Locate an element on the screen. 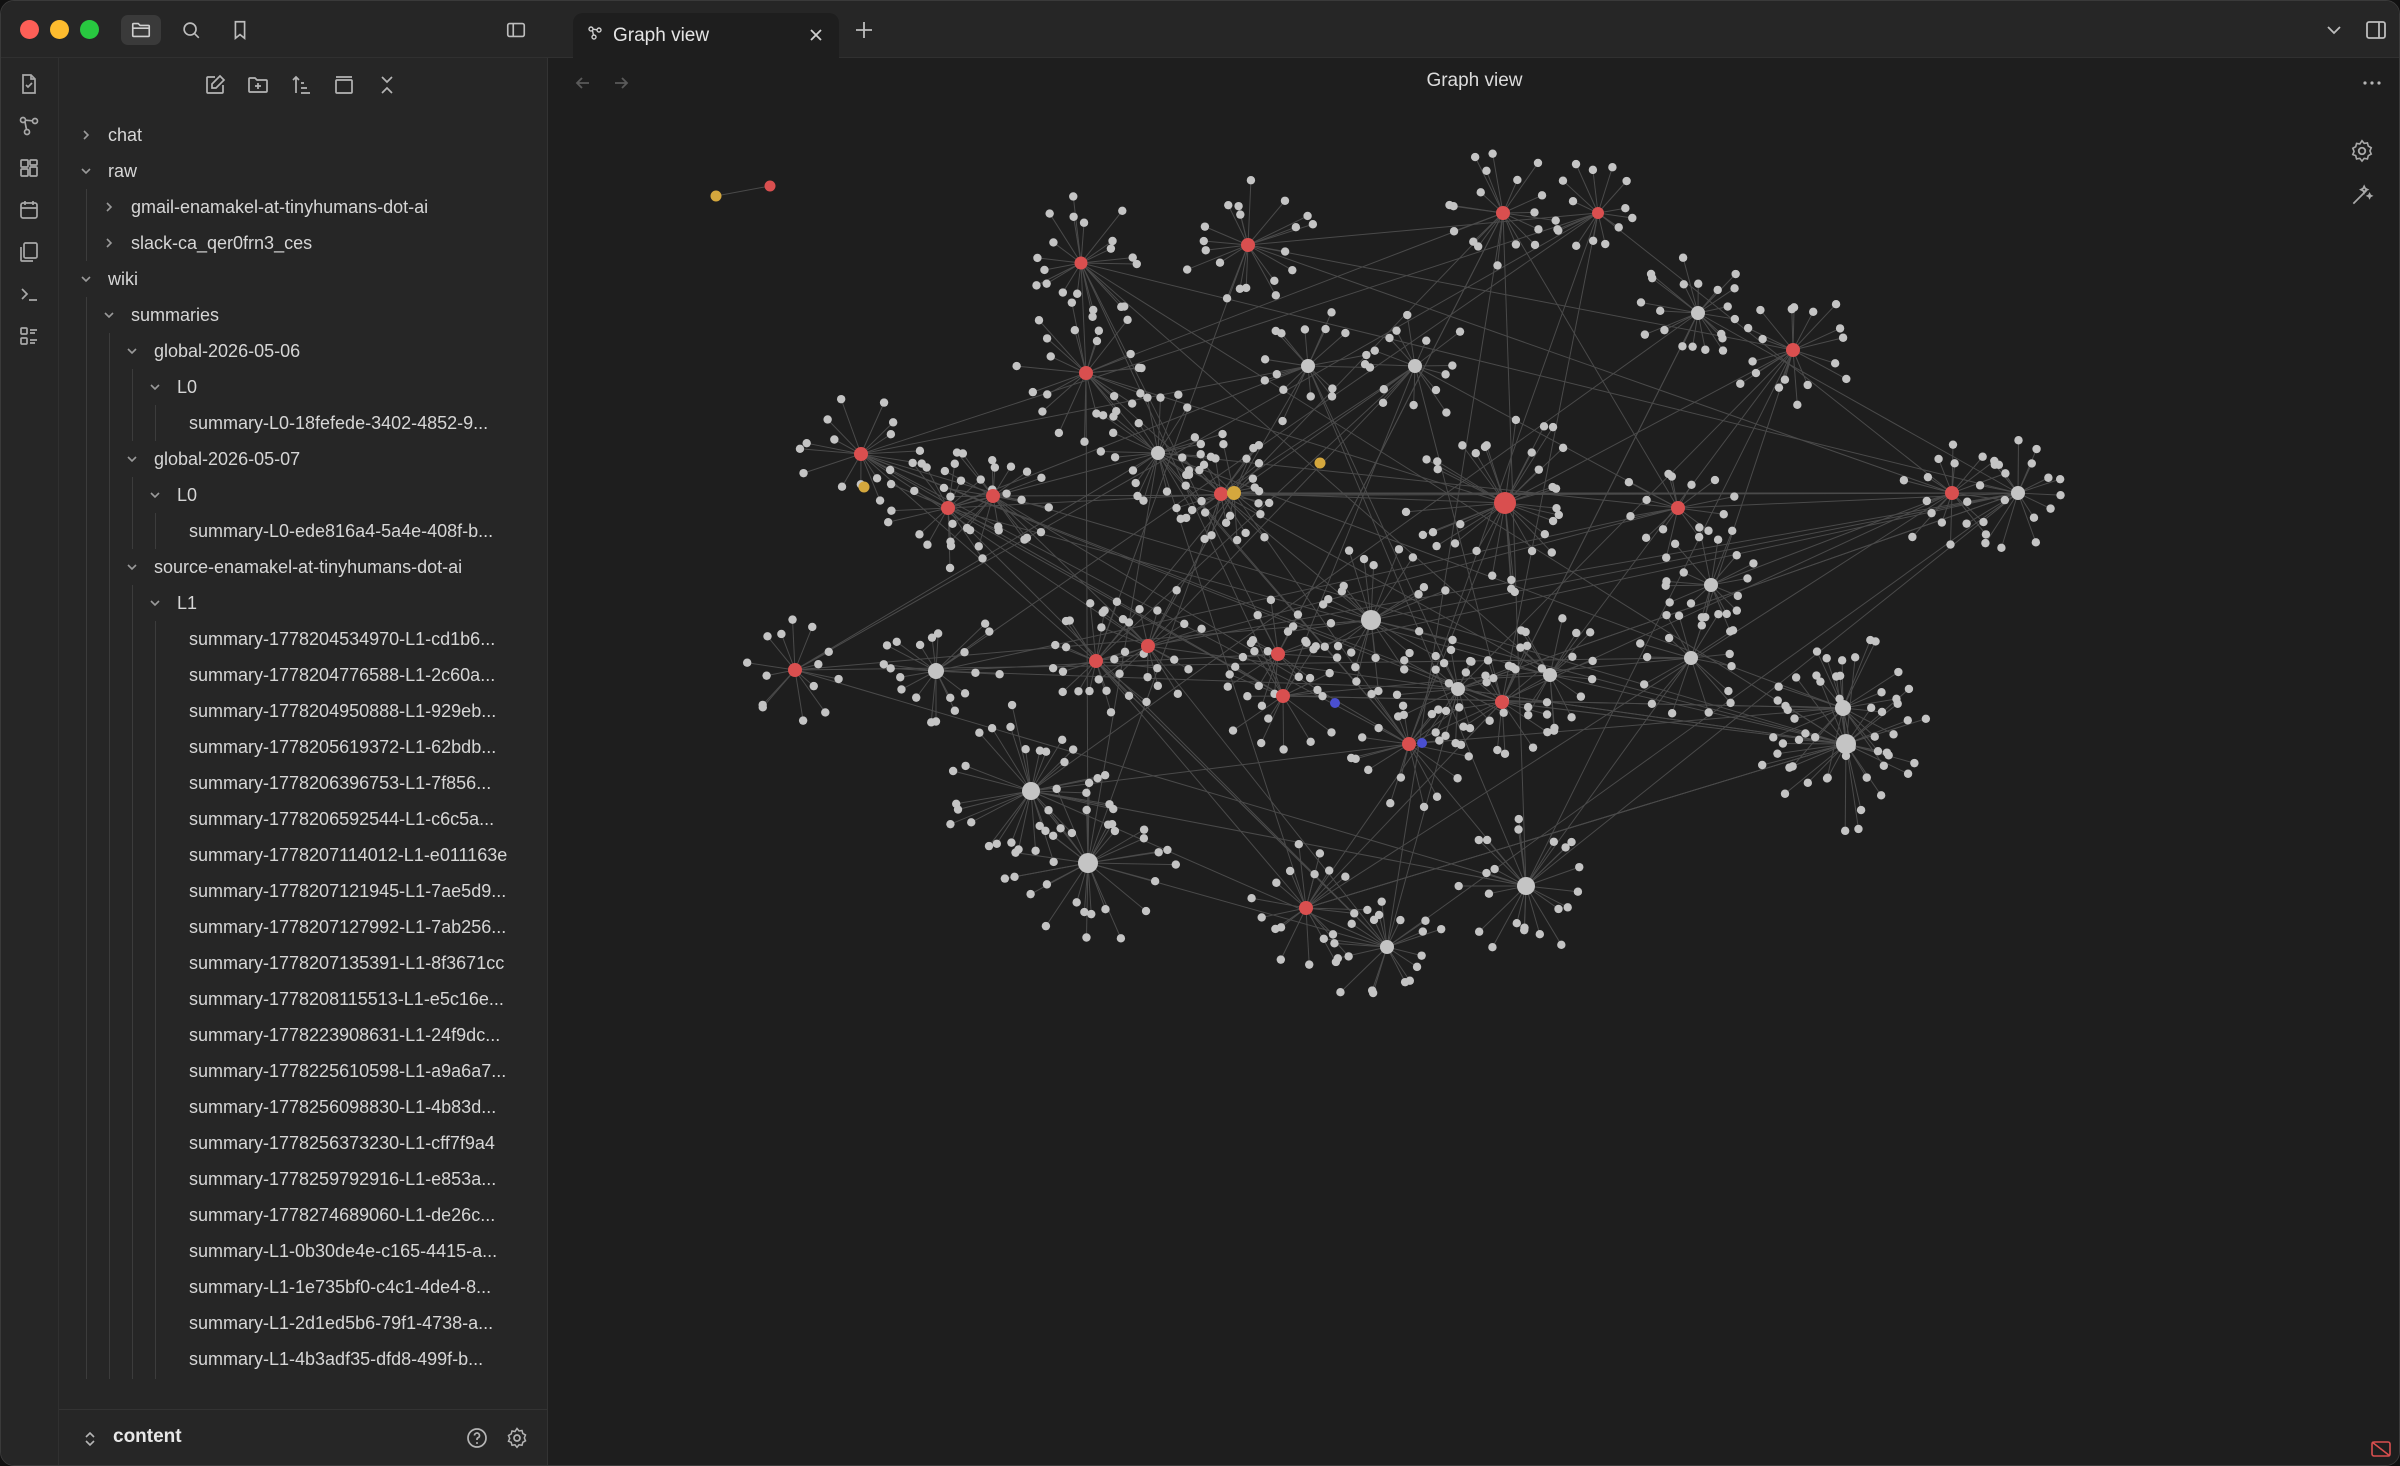  chevron-right-icon is located at coordinates (109, 243).